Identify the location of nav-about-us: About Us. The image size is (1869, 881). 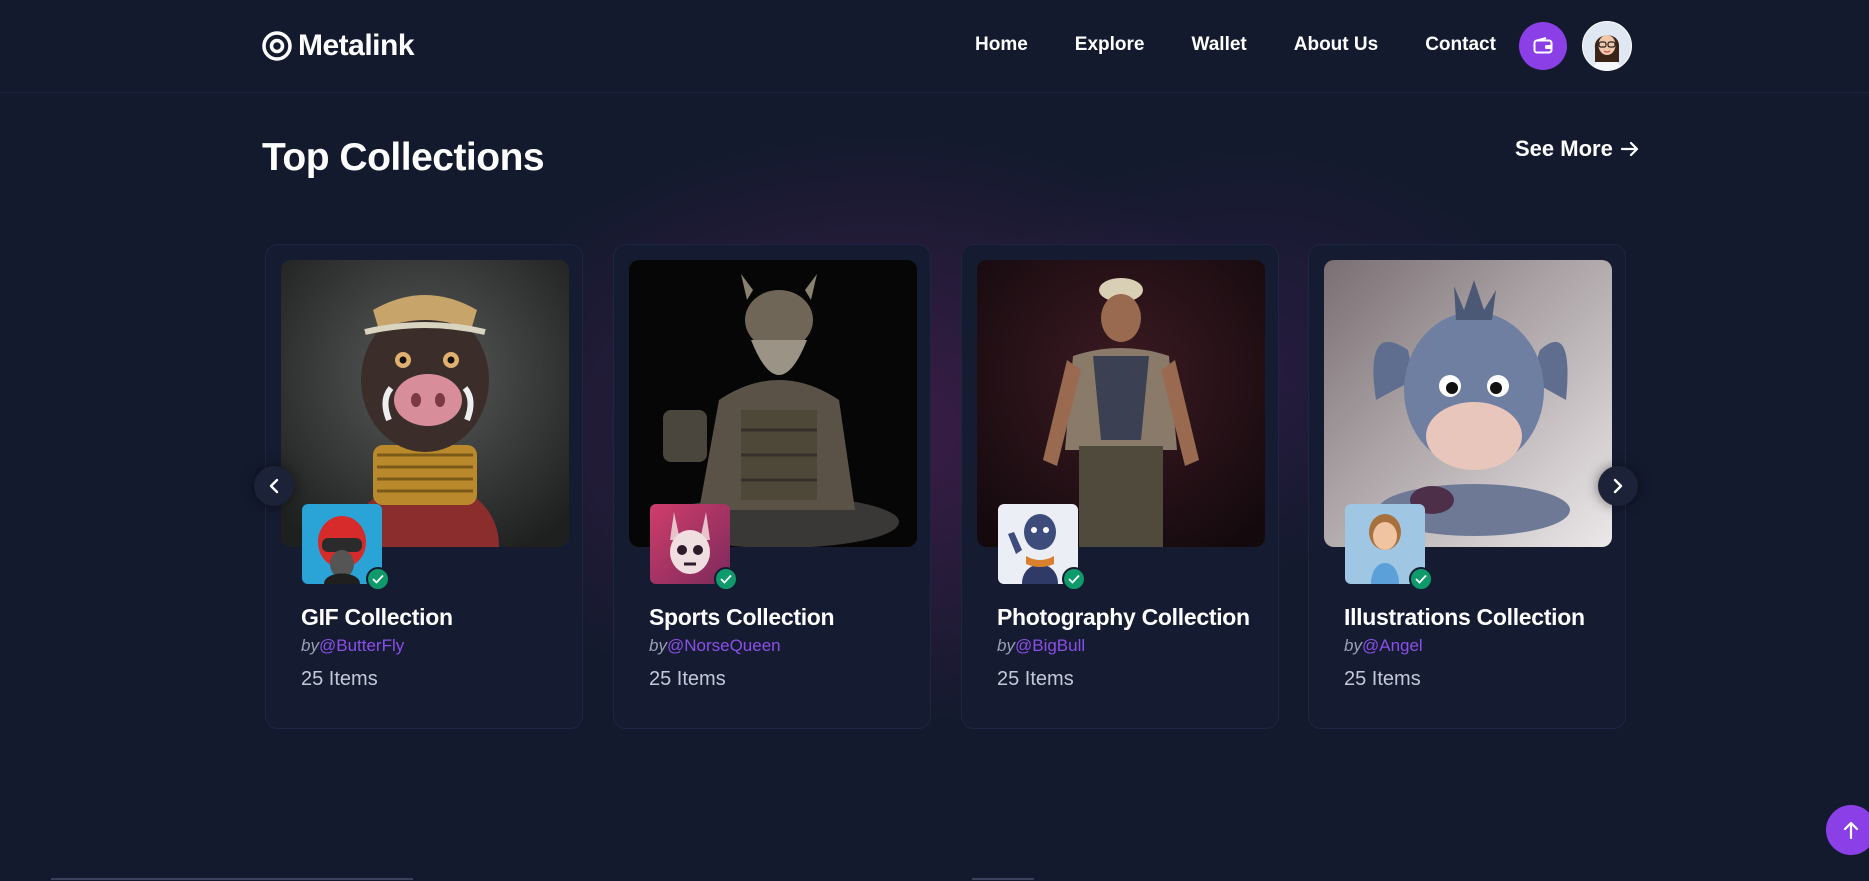
(1336, 45).